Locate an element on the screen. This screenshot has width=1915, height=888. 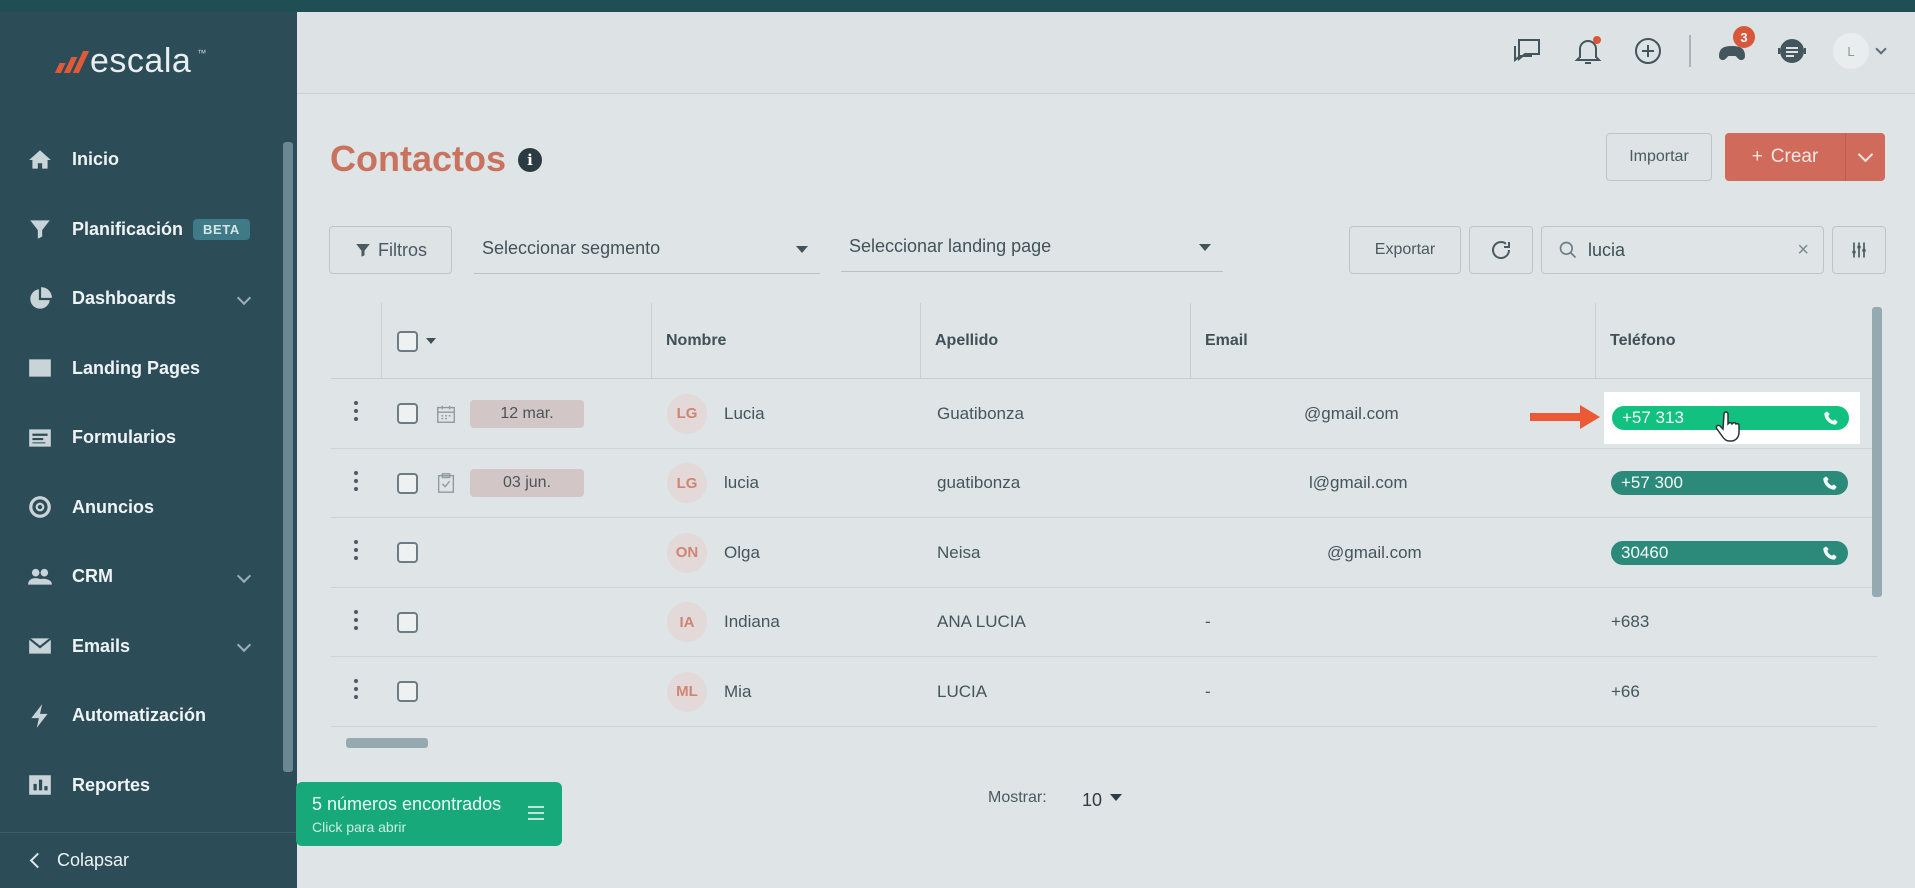
table-row: ML Mia LUCIA - +66 is located at coordinates (1104, 692).